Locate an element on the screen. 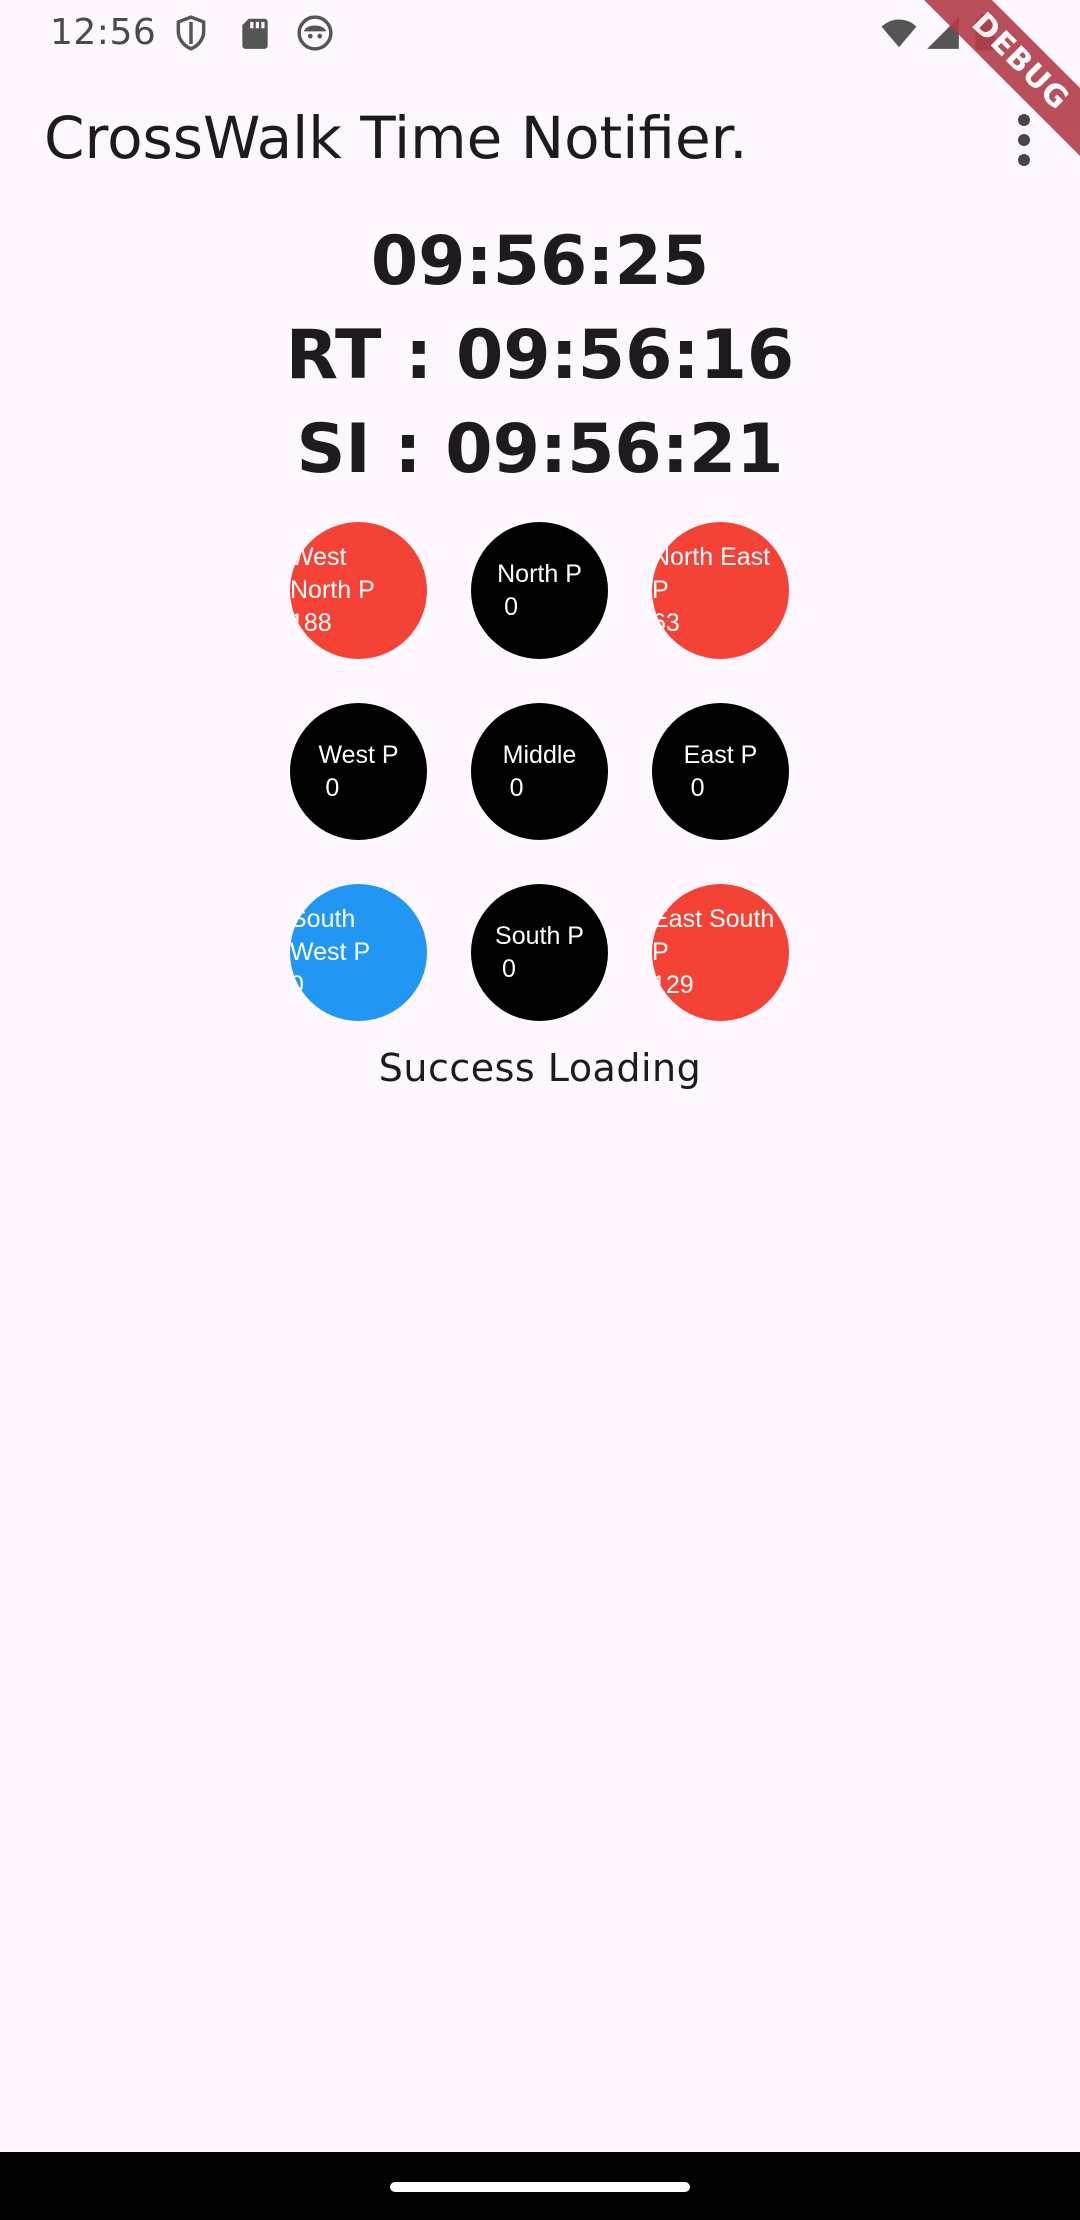 Image resolution: width=1080 pixels, height=2220 pixels. crosswalk-east: East P 0 is located at coordinates (720, 771).